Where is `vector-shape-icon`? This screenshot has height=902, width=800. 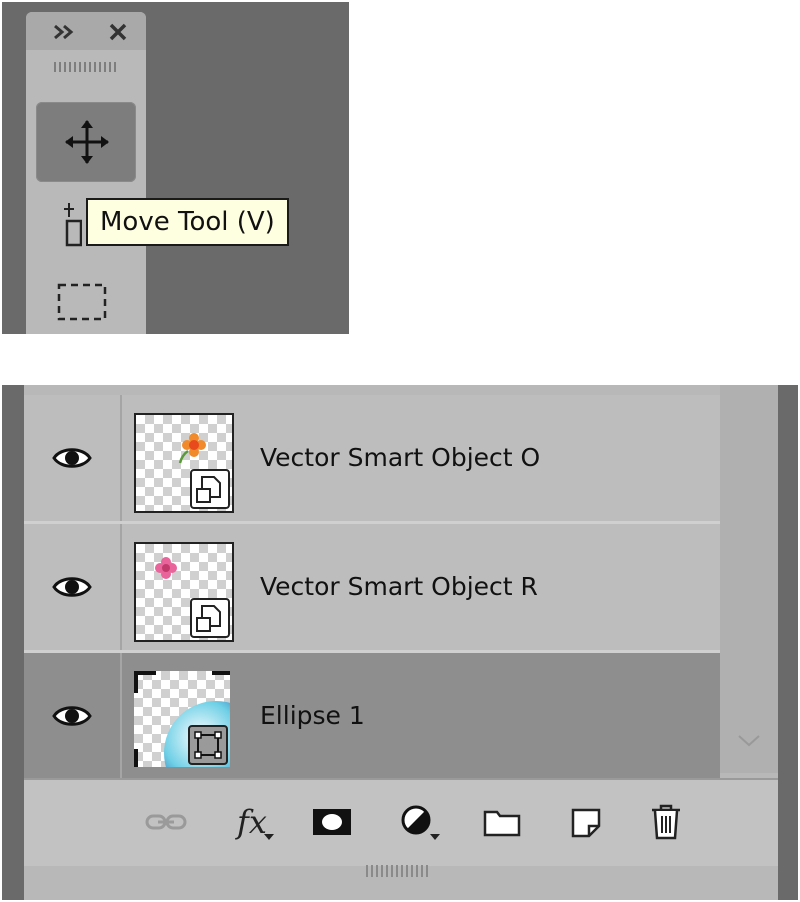 vector-shape-icon is located at coordinates (208, 745).